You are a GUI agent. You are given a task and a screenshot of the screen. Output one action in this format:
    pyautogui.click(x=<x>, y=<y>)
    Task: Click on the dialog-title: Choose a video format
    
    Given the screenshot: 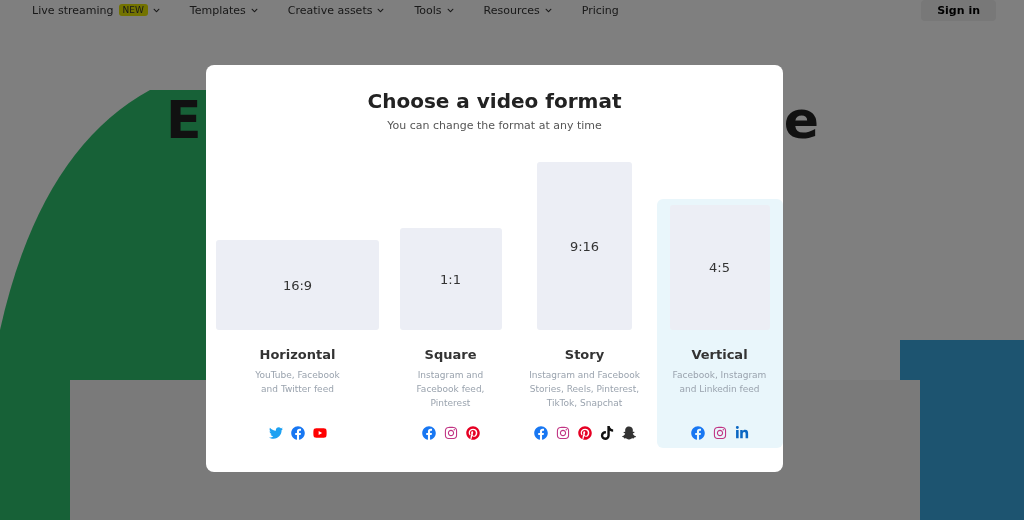 What is the action you would take?
    pyautogui.click(x=494, y=101)
    